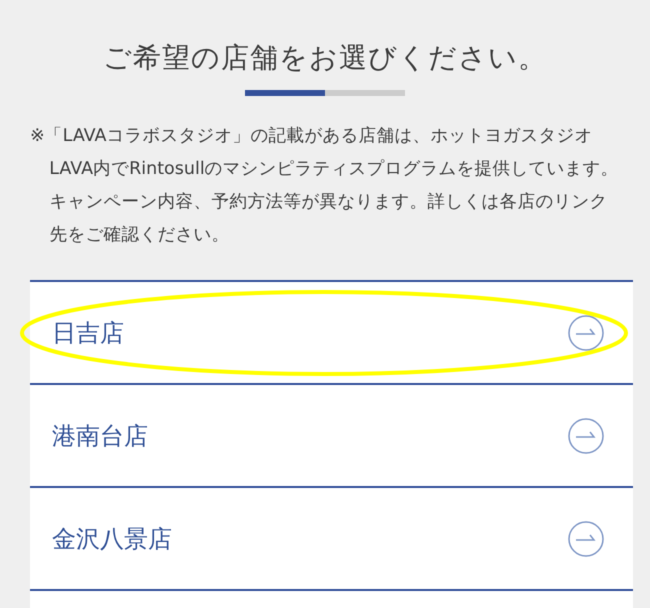  I want to click on page-heading: ご希望の店舗をお選びください。, so click(325, 58).